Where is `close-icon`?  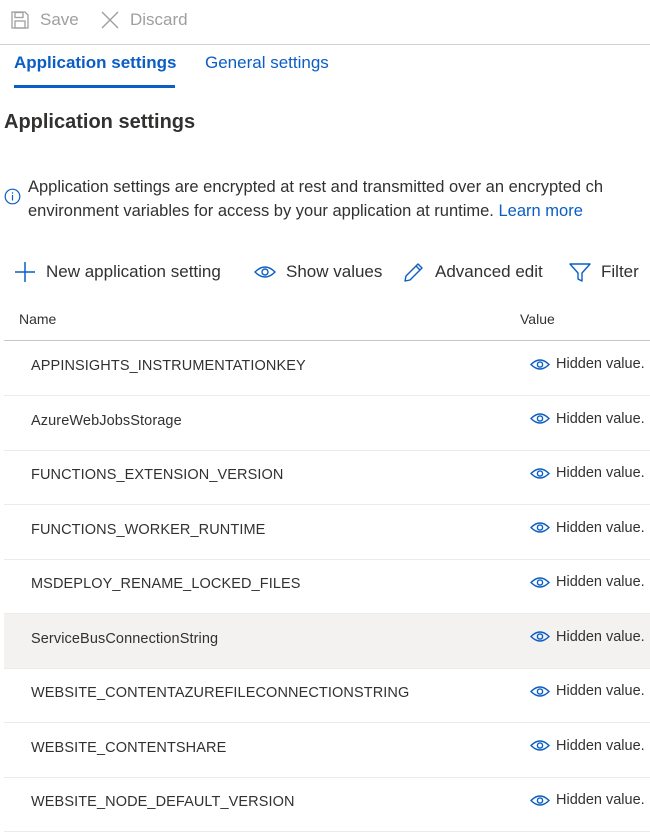 close-icon is located at coordinates (110, 20).